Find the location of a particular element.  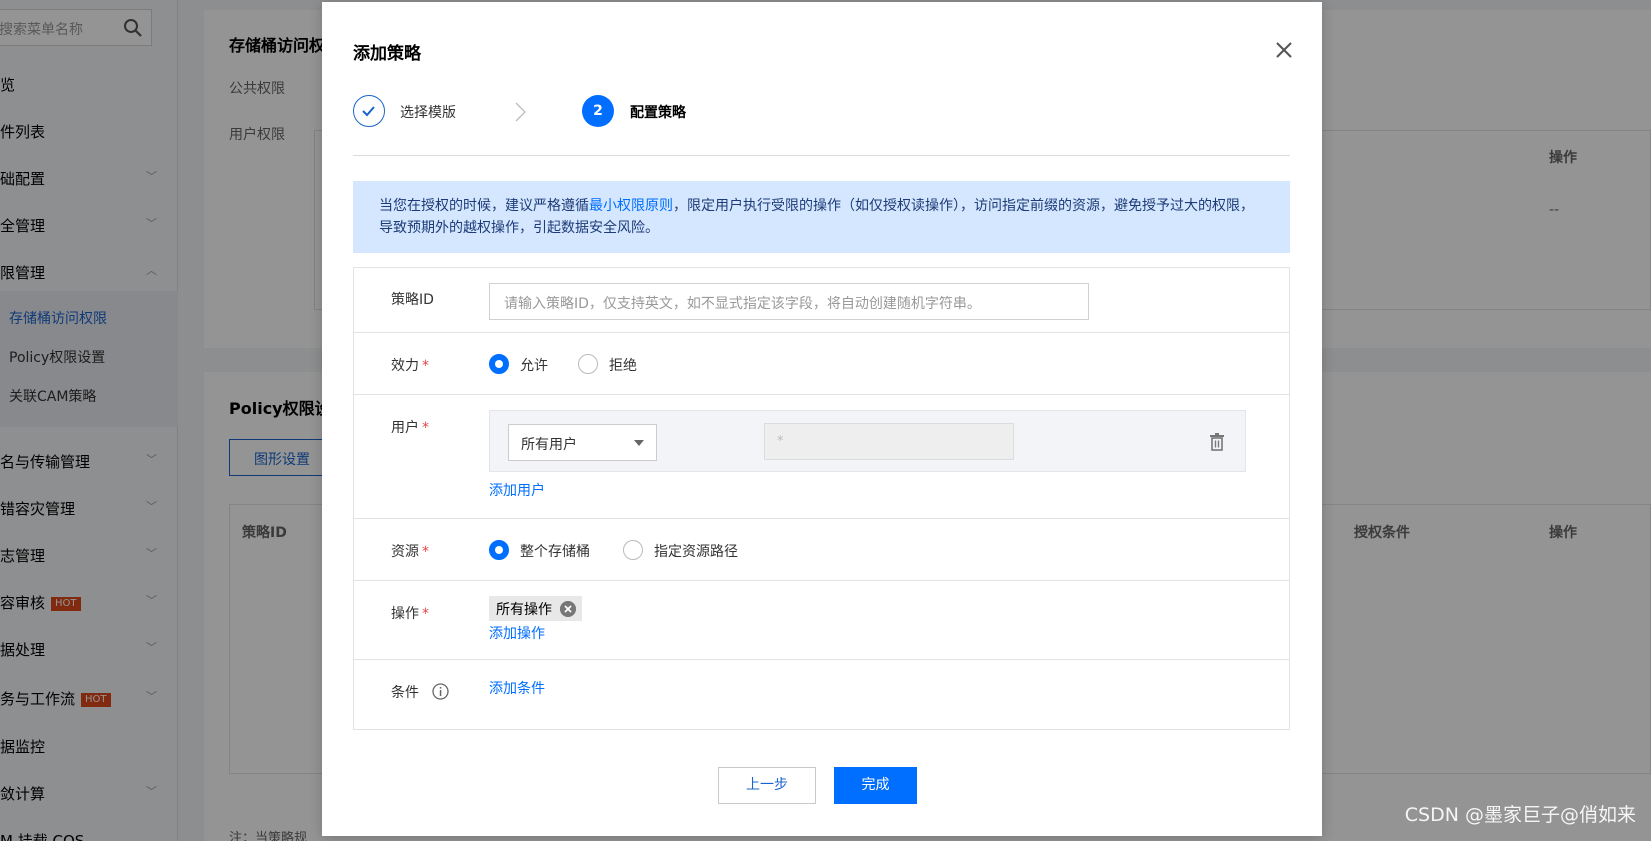

user-type-select: 所有用户 is located at coordinates (582, 442).